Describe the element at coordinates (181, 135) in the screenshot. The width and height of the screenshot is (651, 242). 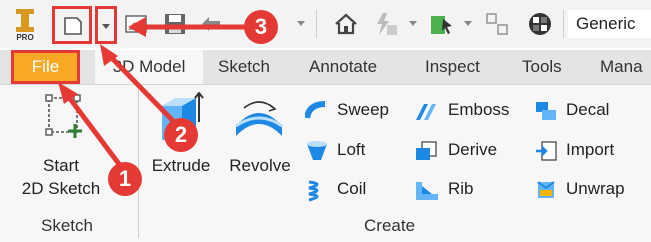
I see `callout-badge-2: 2` at that location.